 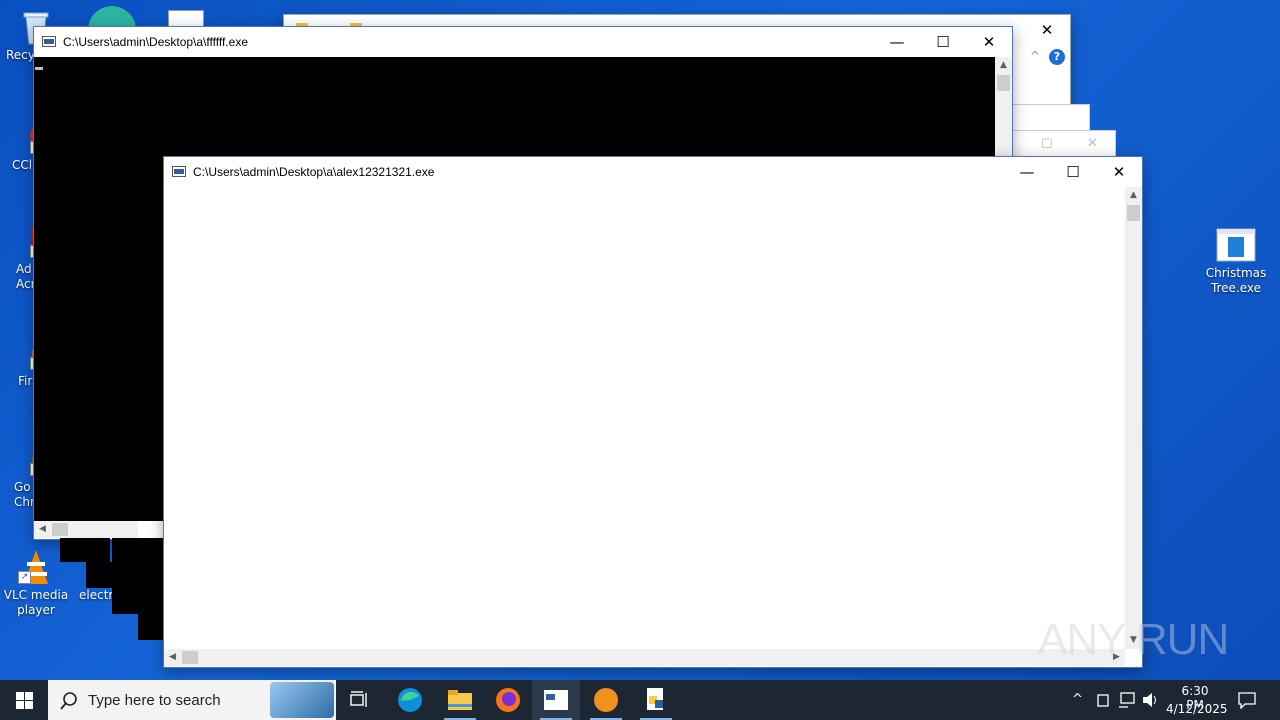 I want to click on vertical-scrollbar: ▲ ▼, so click(x=1133, y=418).